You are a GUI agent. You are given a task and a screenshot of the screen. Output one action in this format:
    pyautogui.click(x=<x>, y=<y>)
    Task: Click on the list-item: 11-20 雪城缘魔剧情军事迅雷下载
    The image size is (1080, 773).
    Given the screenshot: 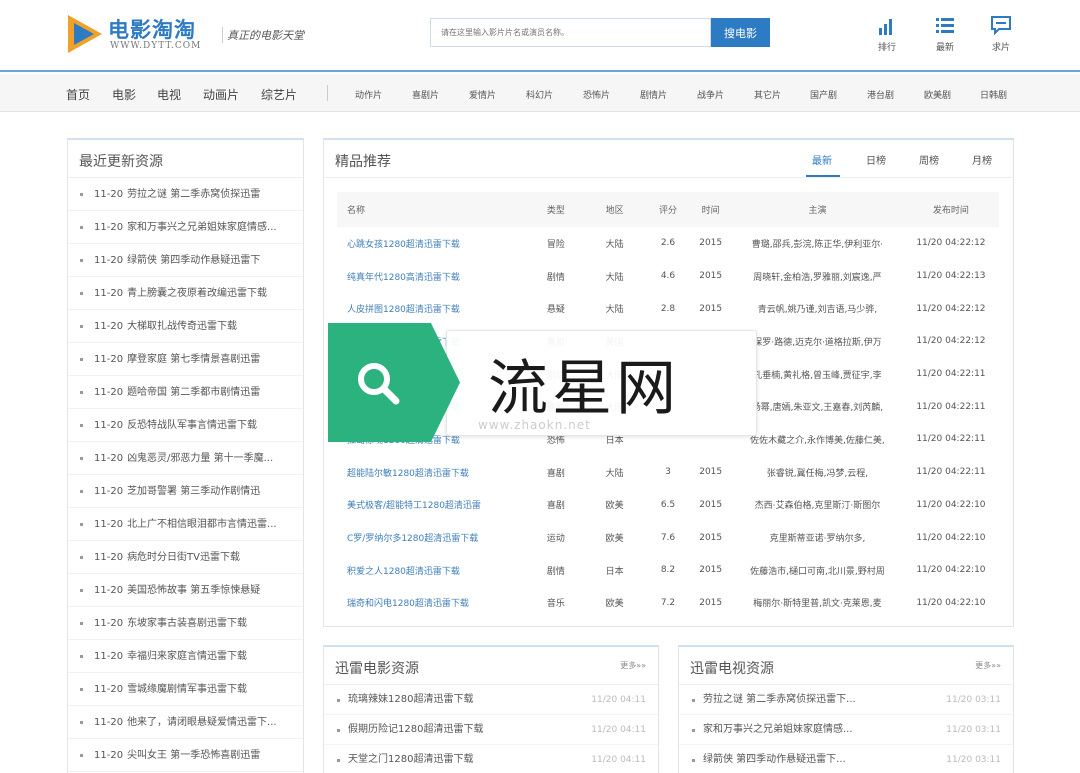 What is the action you would take?
    pyautogui.click(x=185, y=689)
    